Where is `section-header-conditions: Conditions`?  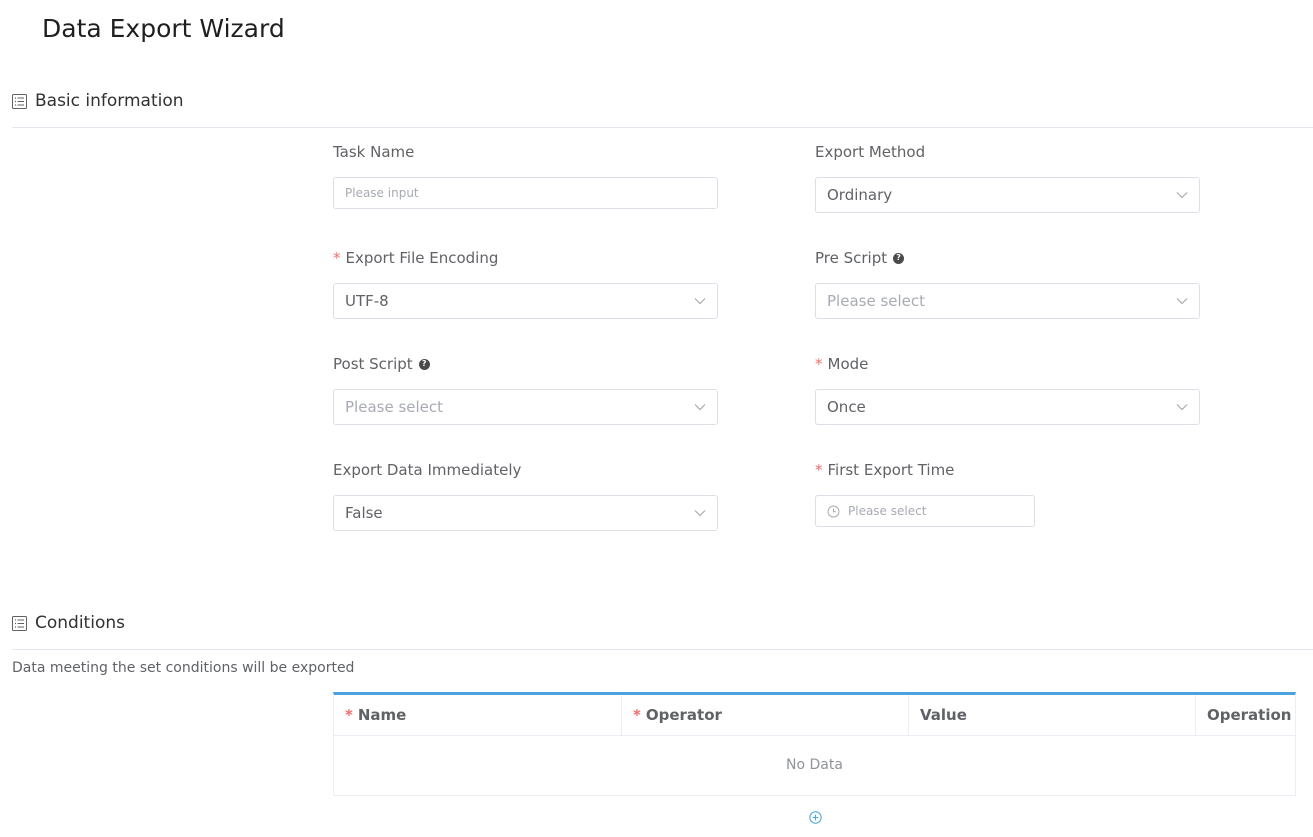 section-header-conditions: Conditions is located at coordinates (68, 623).